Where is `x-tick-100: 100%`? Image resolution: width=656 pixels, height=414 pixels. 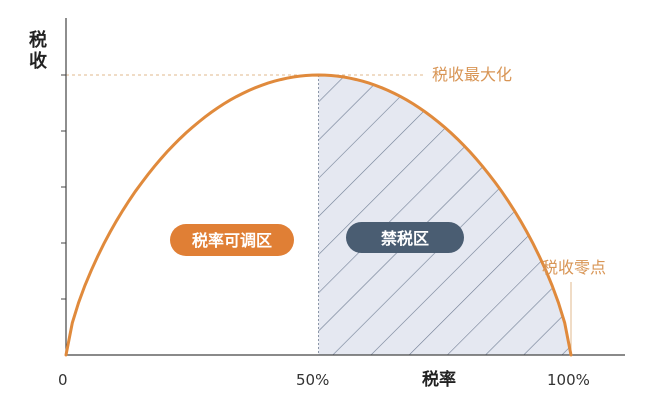 x-tick-100: 100% is located at coordinates (568, 380).